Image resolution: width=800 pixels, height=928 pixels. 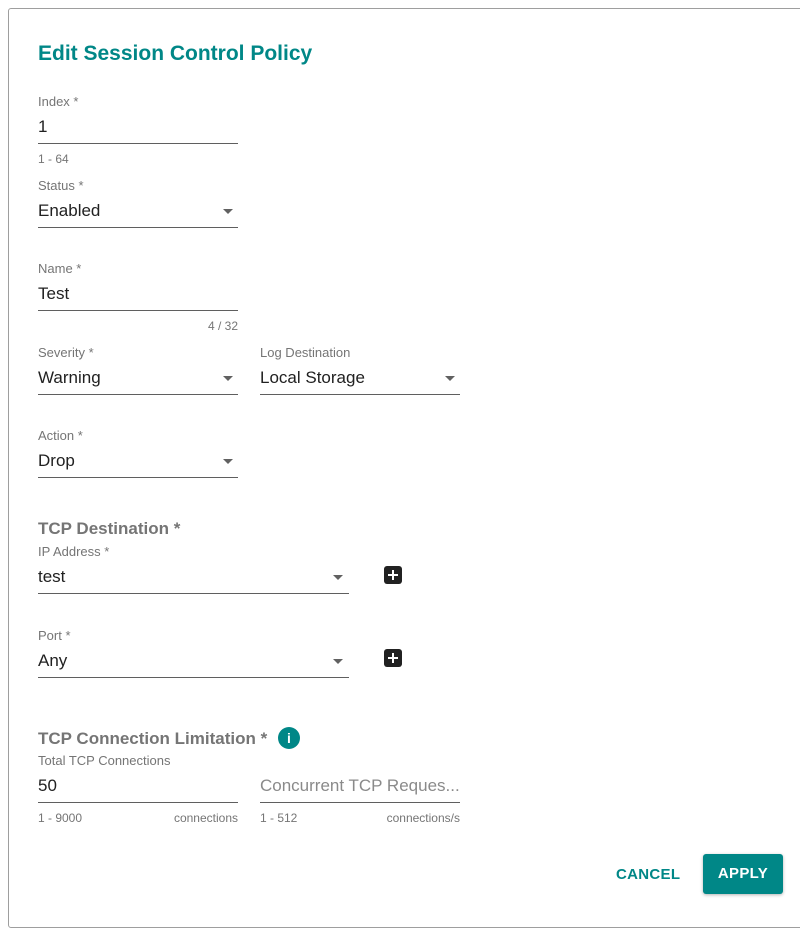 I want to click on ip-address-underline, so click(x=193, y=593).